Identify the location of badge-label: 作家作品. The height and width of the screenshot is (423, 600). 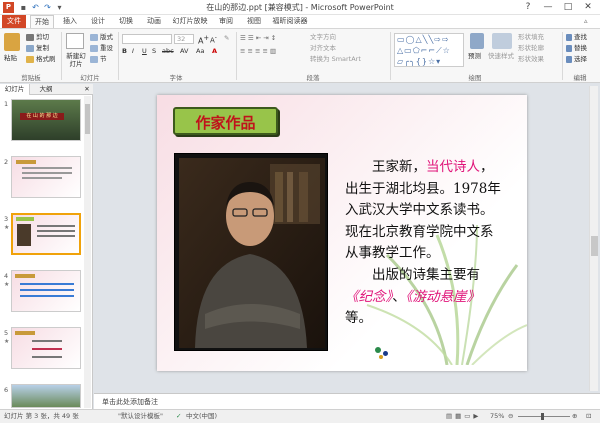
(225, 123).